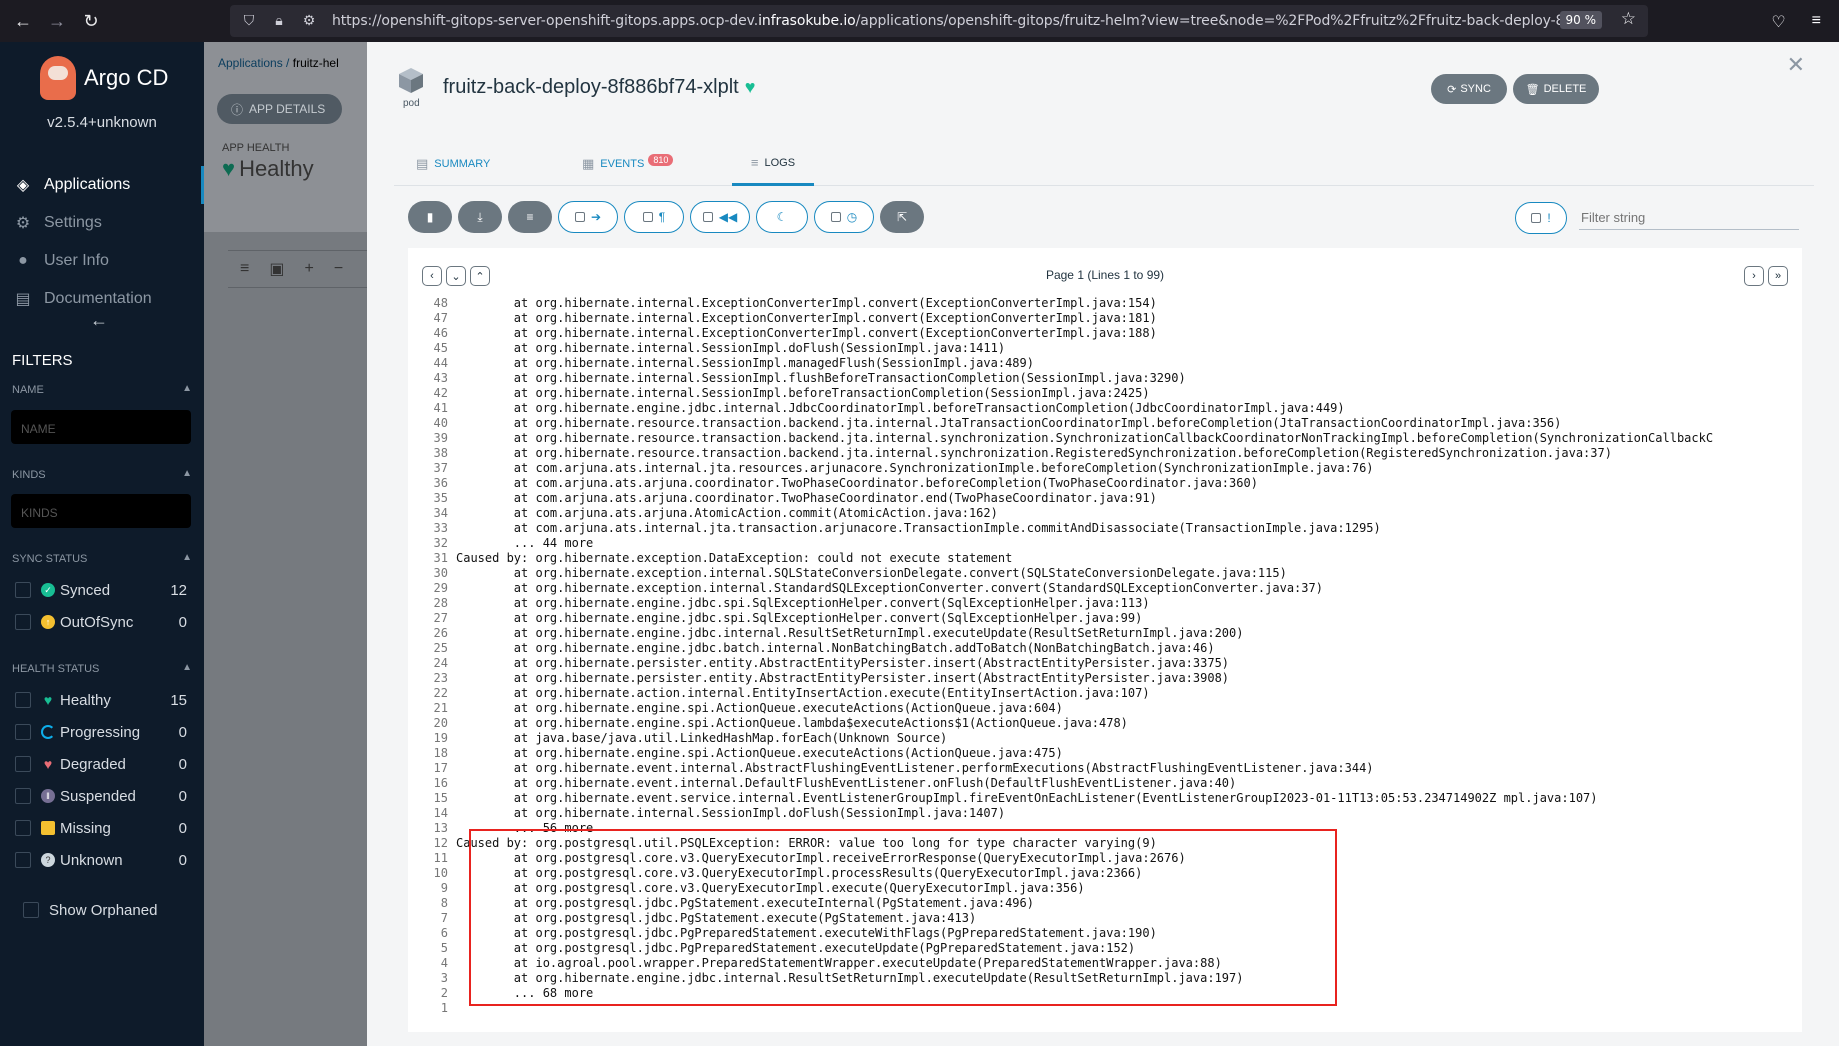 The width and height of the screenshot is (1839, 1046). I want to click on timestamps-toggle: ◷, so click(844, 217).